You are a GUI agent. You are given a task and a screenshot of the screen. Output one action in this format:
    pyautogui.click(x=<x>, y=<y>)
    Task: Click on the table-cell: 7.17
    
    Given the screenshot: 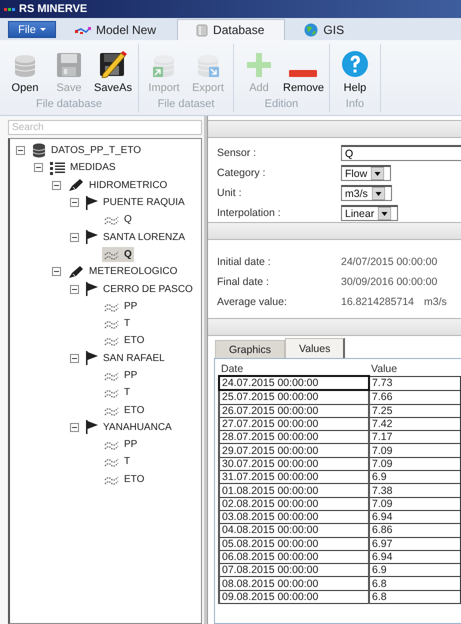 What is the action you would take?
    pyautogui.click(x=414, y=437)
    